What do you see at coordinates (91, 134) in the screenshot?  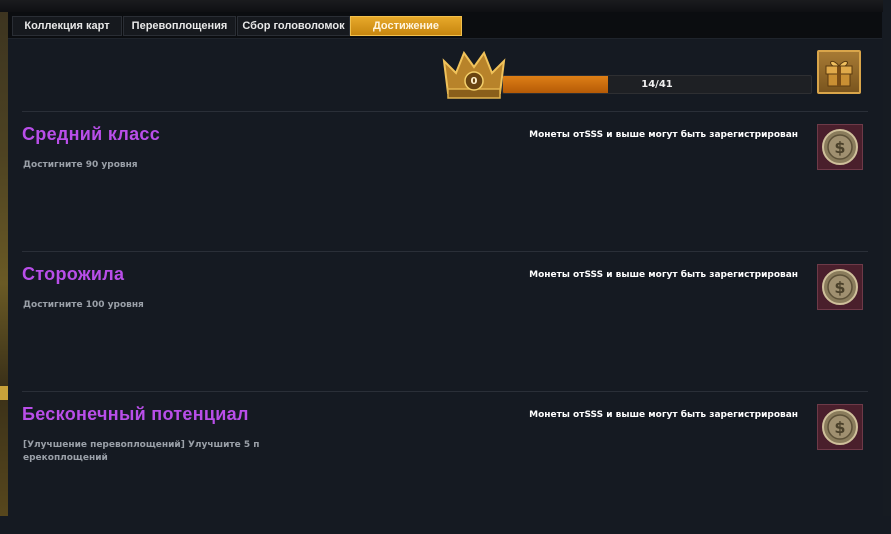 I see `achievement-title: Средний класс` at bounding box center [91, 134].